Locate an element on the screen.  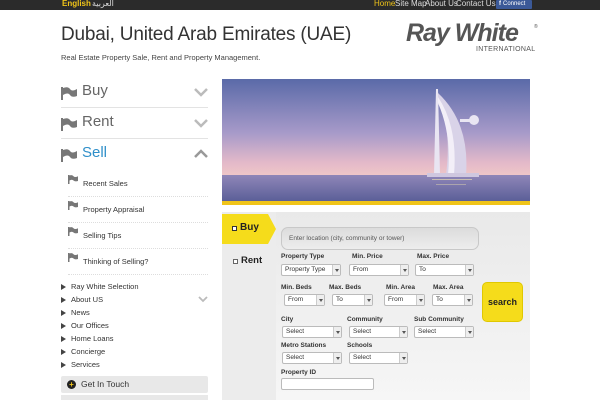
top-link-site-map: Site Map is located at coordinates (411, 4).